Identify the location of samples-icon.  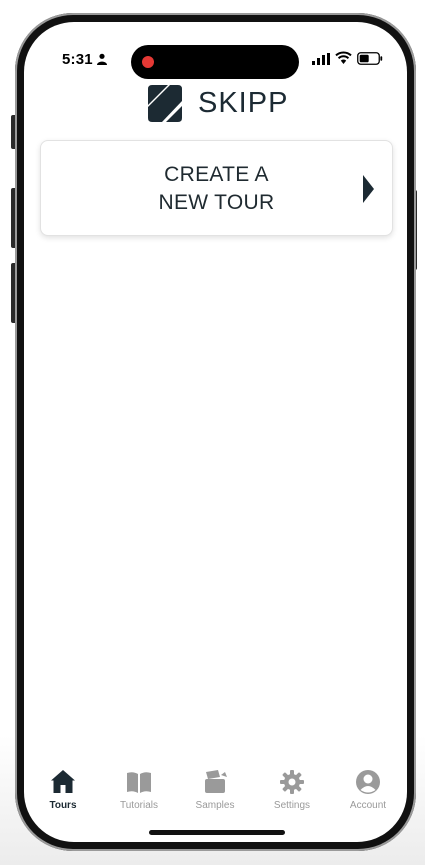
(216, 781).